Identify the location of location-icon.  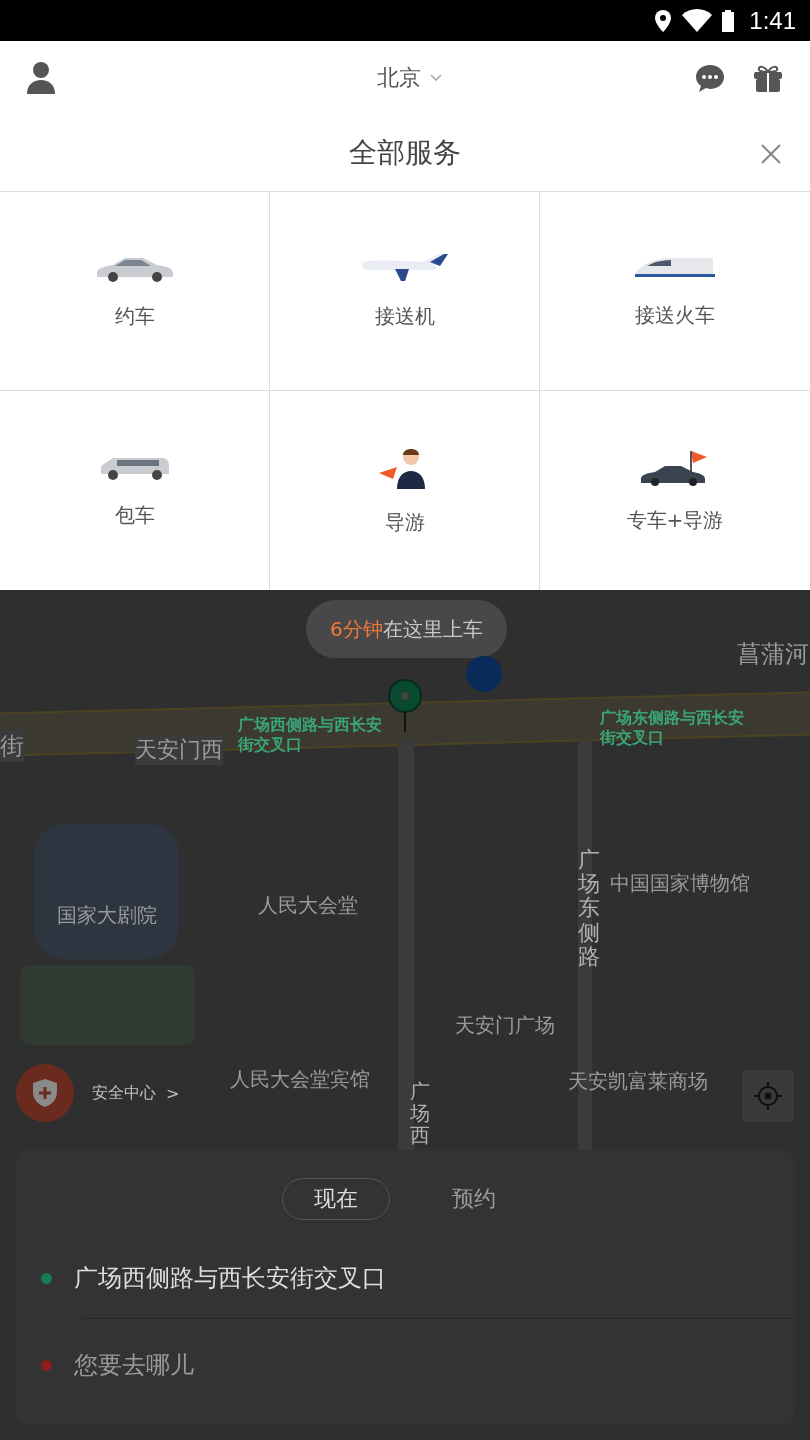
(663, 20).